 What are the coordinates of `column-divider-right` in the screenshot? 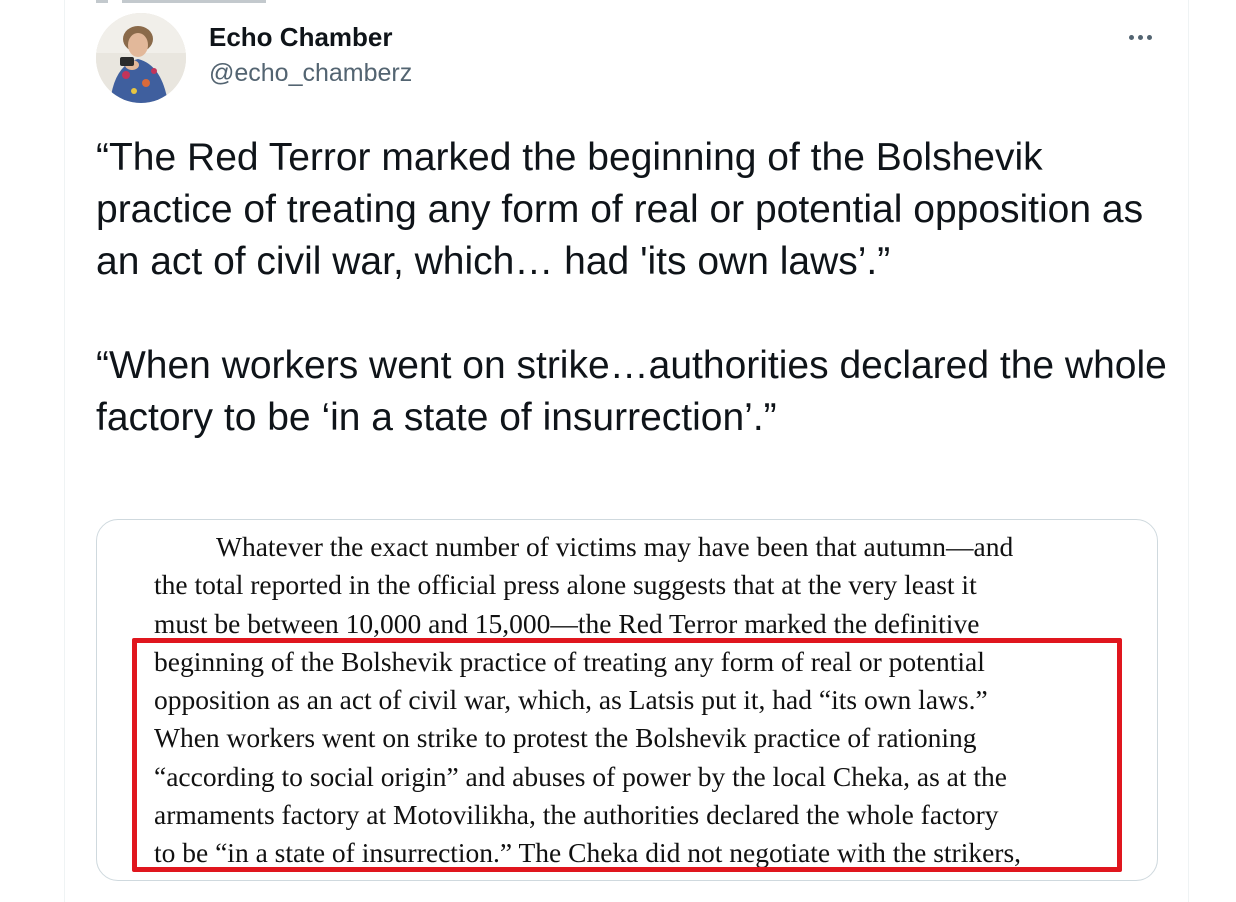 It's located at (1188, 451).